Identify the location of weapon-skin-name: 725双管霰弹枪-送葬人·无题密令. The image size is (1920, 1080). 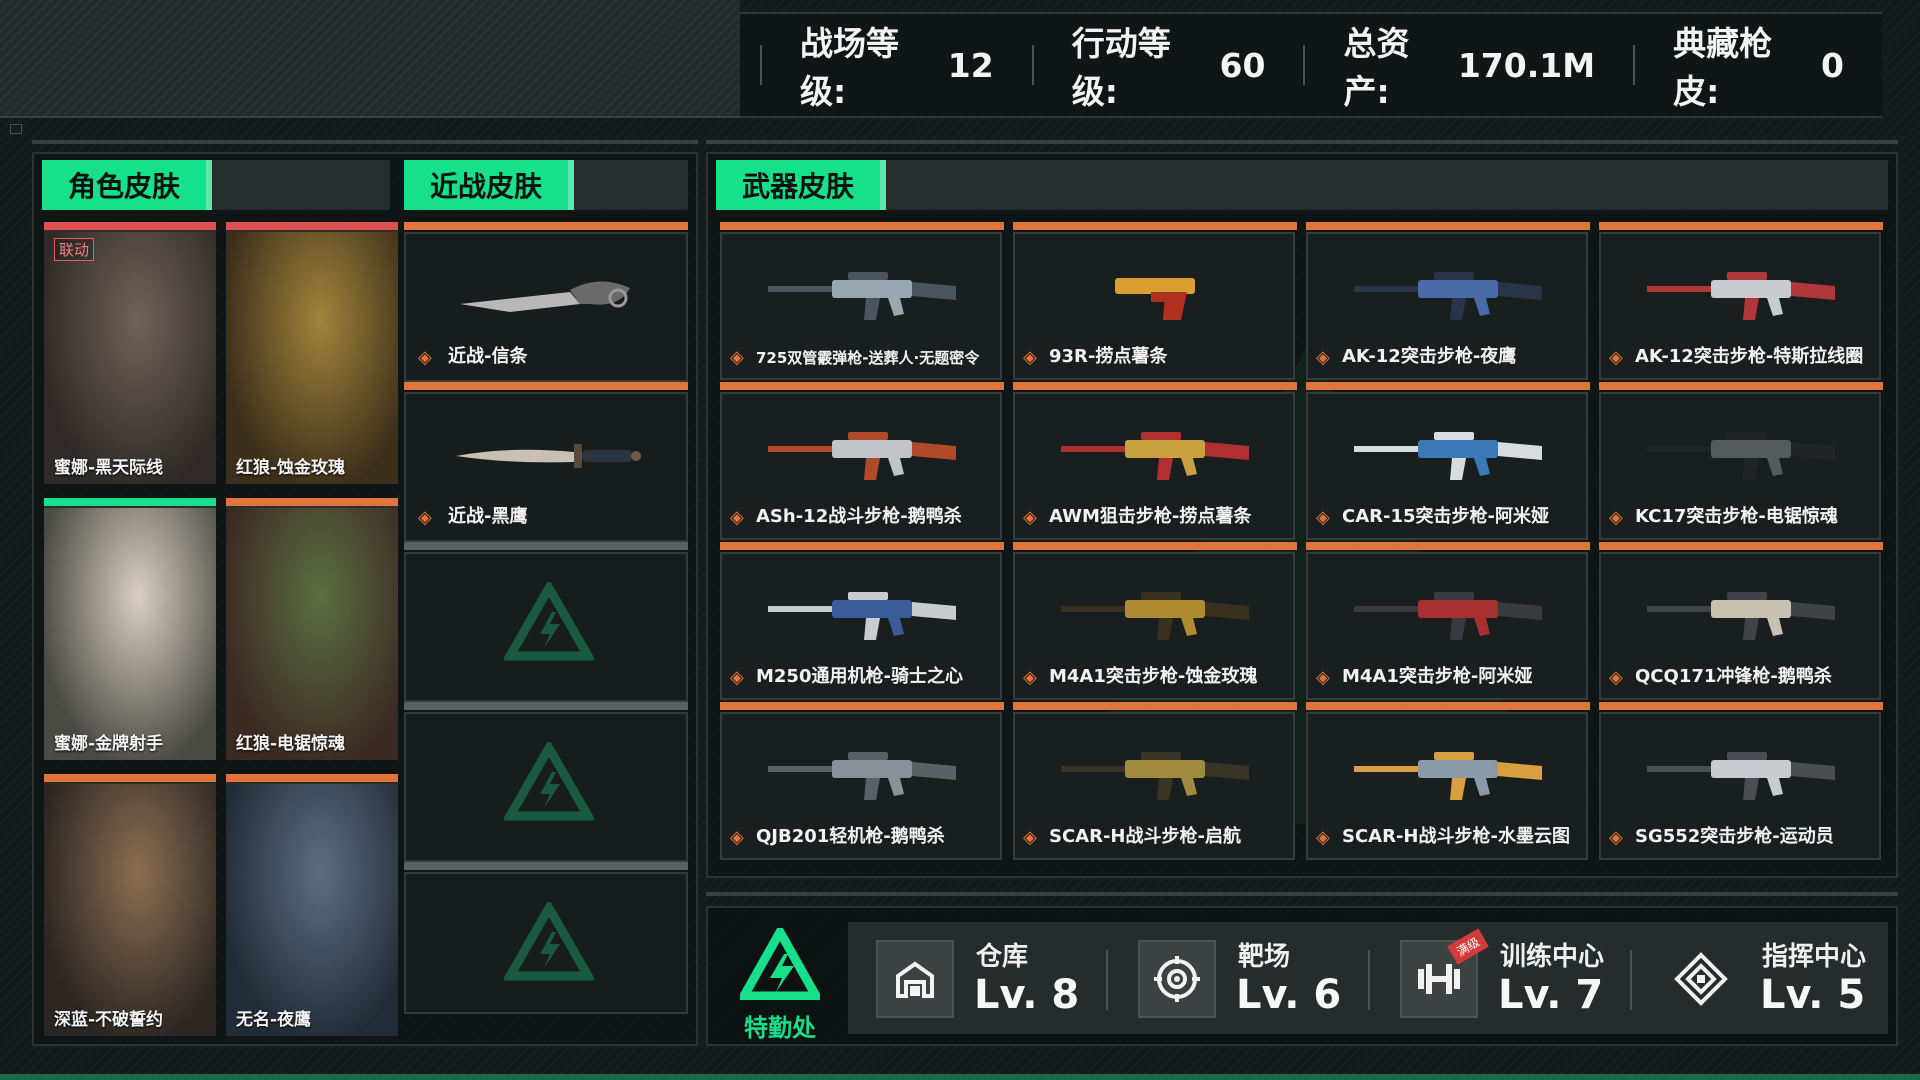
(868, 358).